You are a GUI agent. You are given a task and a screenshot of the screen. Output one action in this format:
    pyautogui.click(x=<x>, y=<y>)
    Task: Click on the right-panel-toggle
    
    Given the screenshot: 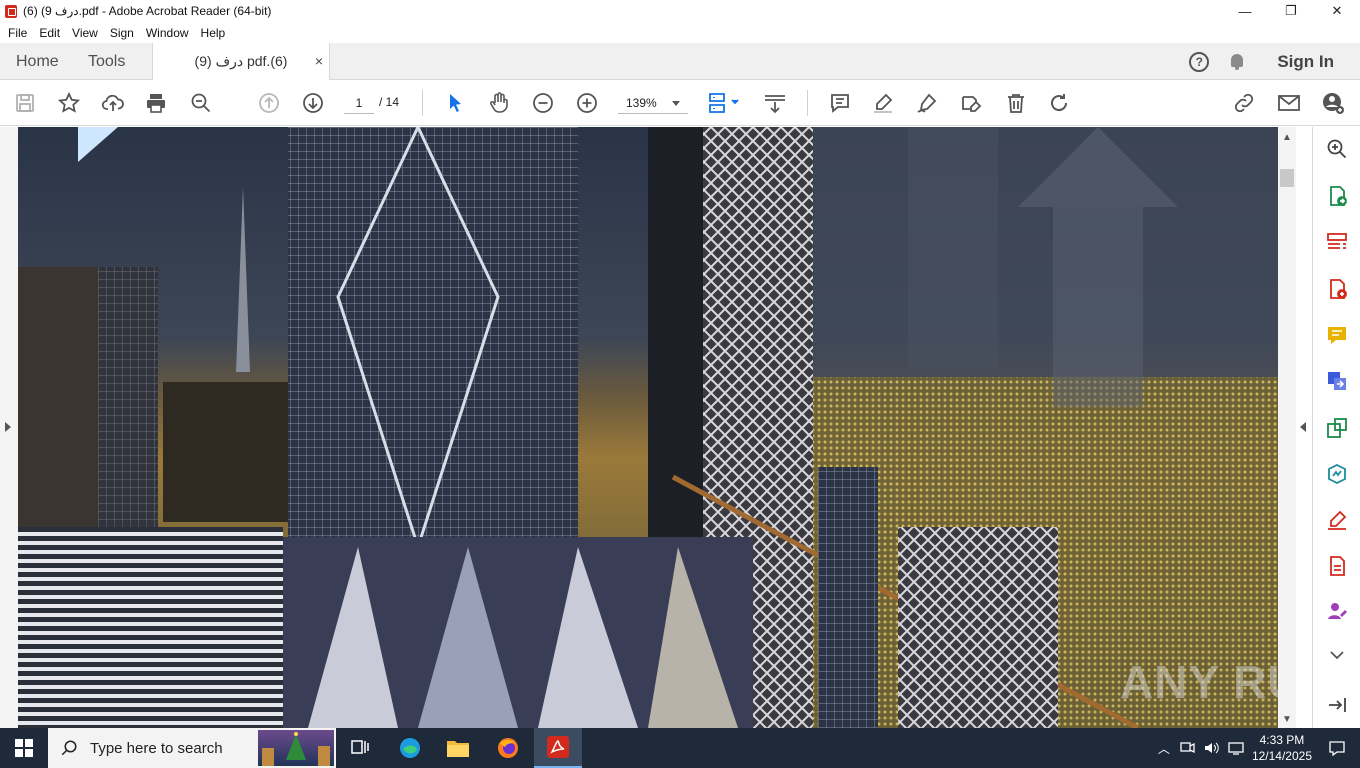 What is the action you would take?
    pyautogui.click(x=1304, y=427)
    